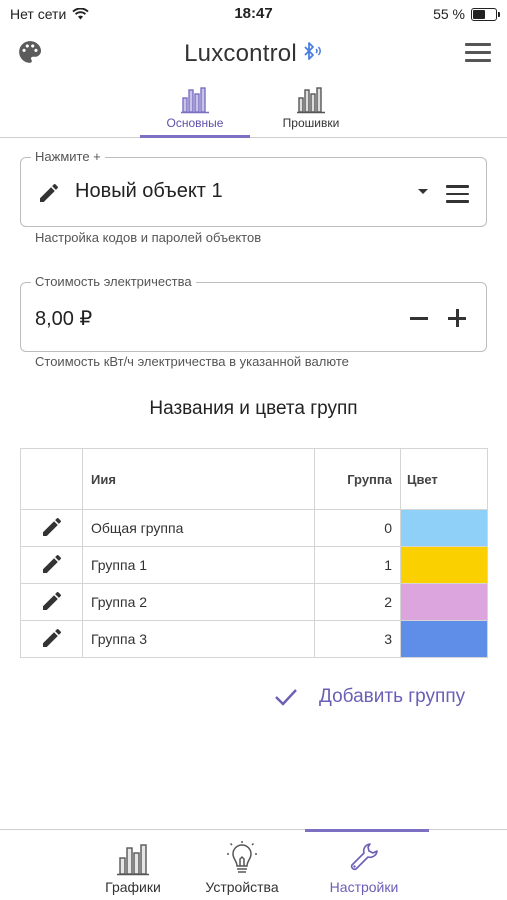  Describe the element at coordinates (449, 14) in the screenshot. I see `battery-percent: 55 %` at that location.